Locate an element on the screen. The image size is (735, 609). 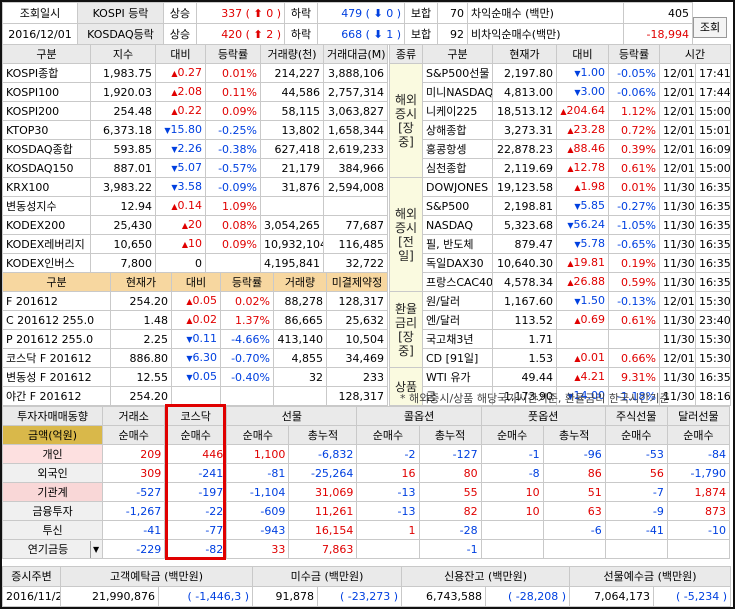
futures-row: F 201612 254.20 ▲0.05 0.02% 88,278 128,317 is located at coordinates (195, 301).